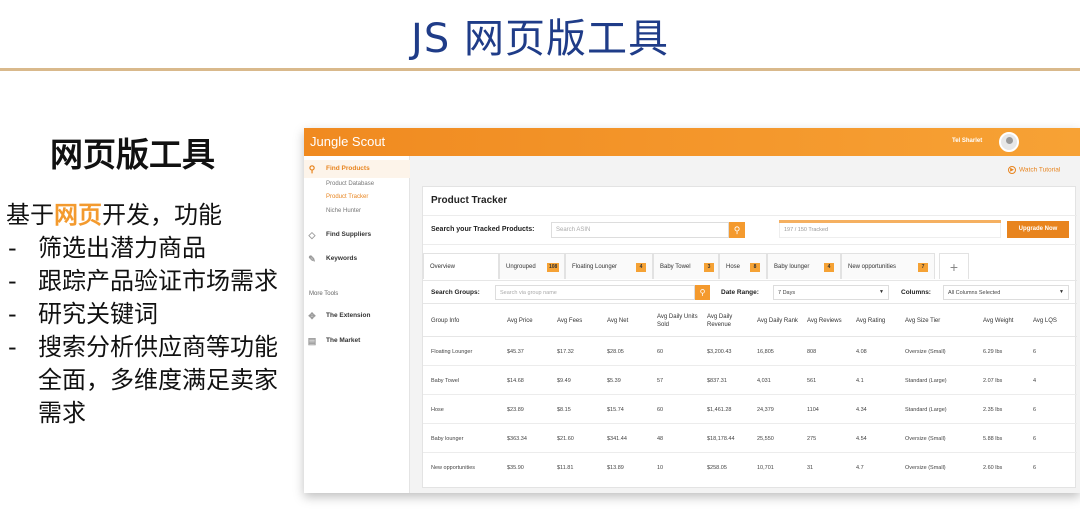  I want to click on search-groups-input: Search via group name, so click(595, 292).